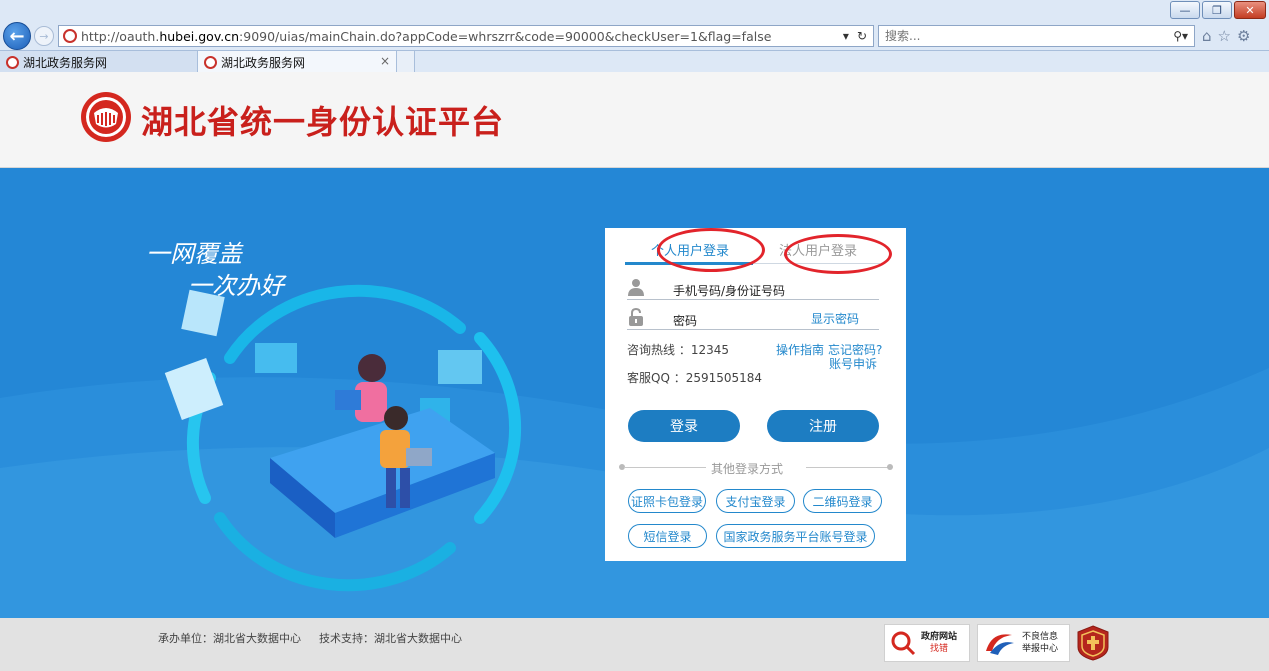  I want to click on refresh-icon: ↻, so click(862, 36).